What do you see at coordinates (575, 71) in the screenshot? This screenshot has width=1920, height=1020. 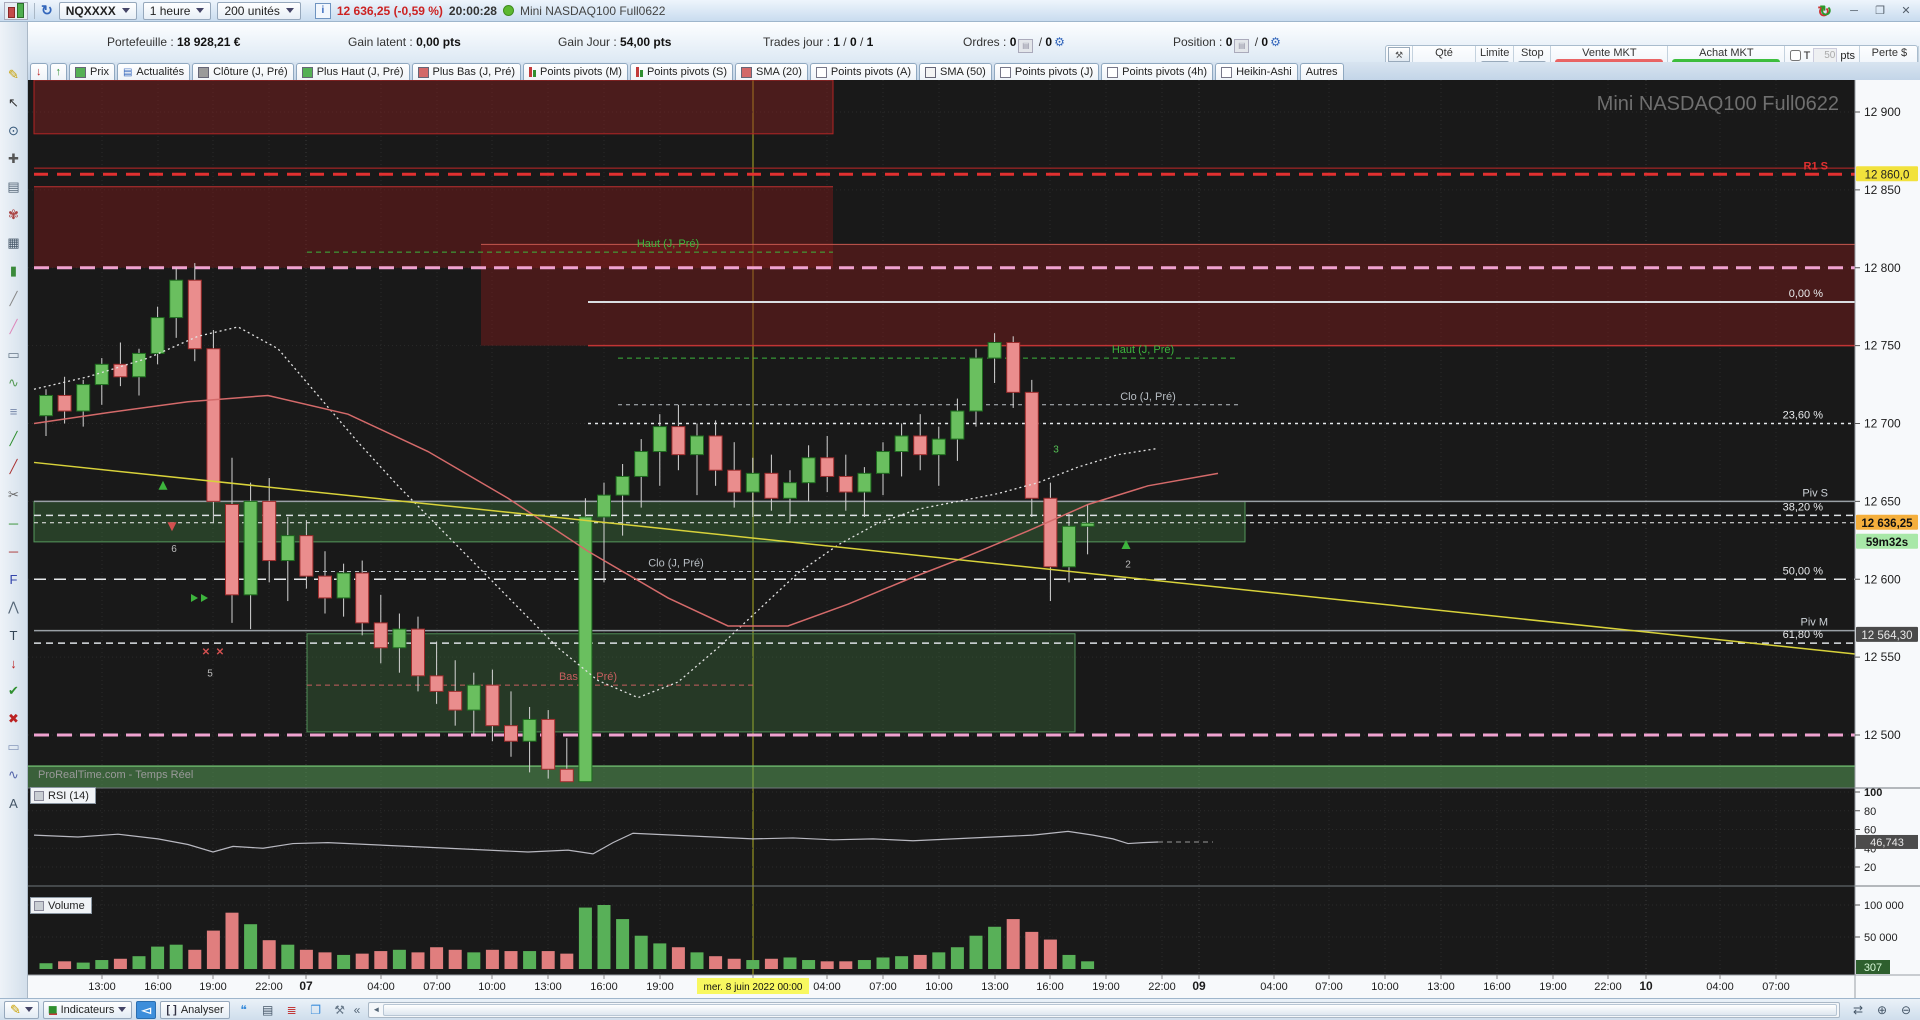 I see `tab-points-pivots-m: Points pivots (M)` at bounding box center [575, 71].